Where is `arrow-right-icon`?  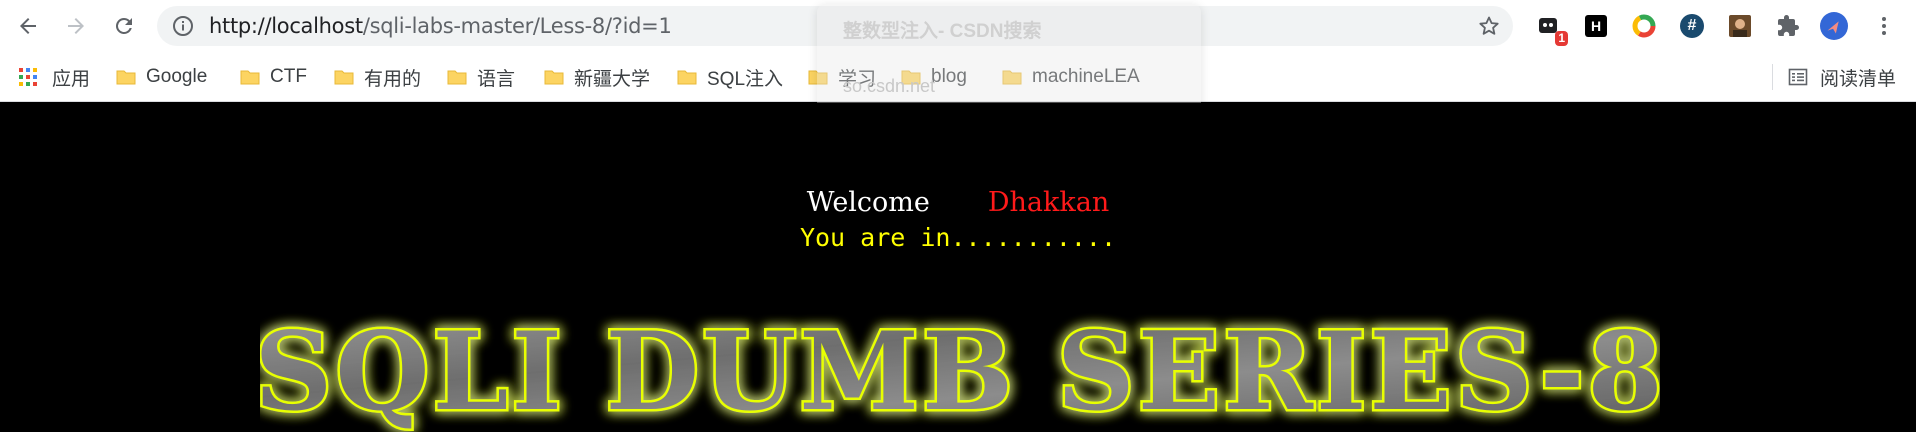
arrow-right-icon is located at coordinates (76, 26).